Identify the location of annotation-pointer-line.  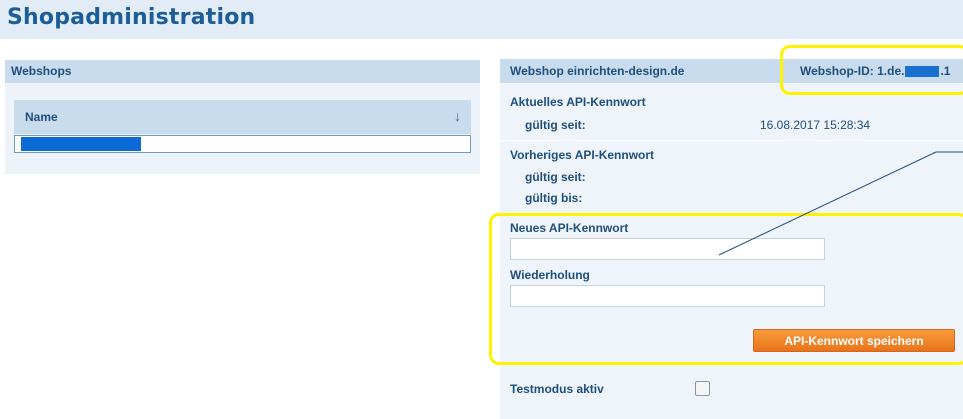
(840, 203).